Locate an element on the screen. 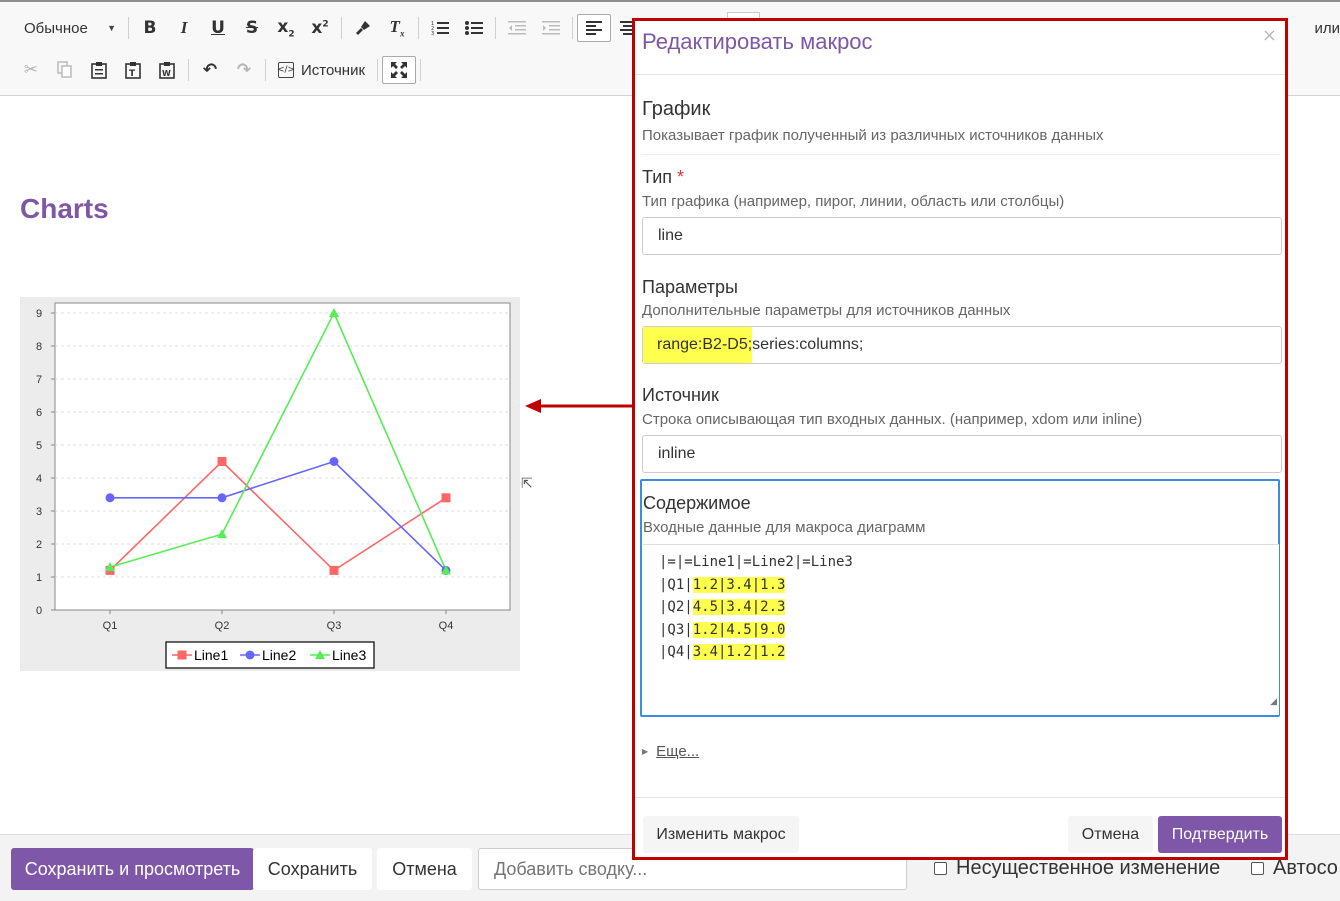 The height and width of the screenshot is (901, 1340). paste-word-button: W is located at coordinates (167, 70).